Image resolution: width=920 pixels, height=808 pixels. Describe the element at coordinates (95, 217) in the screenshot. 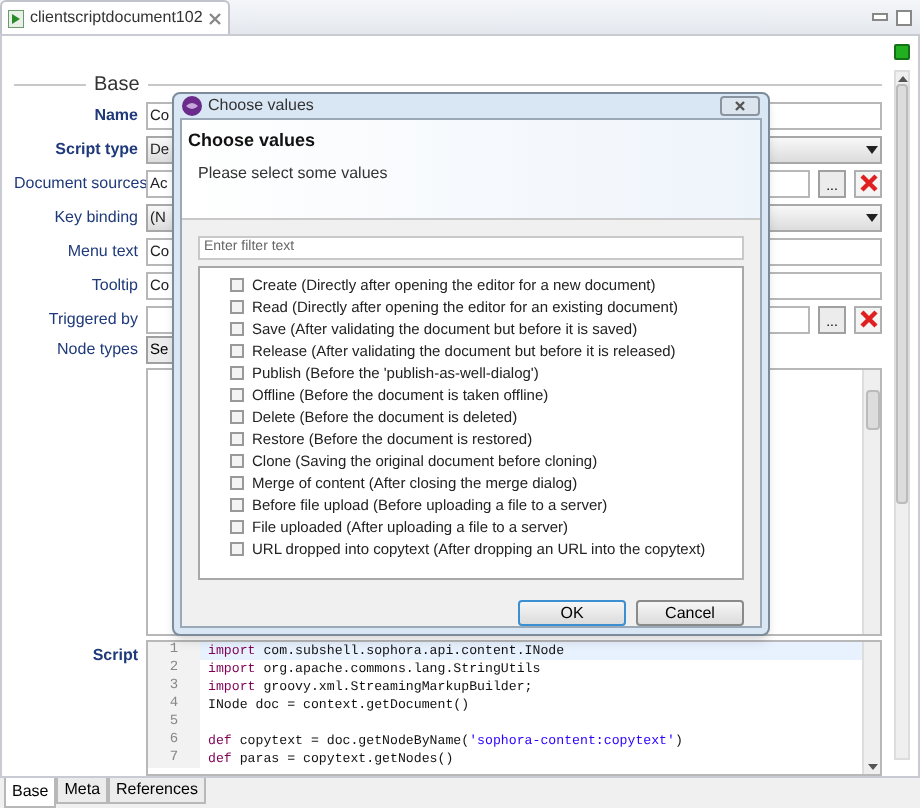

I see `field-label: Key binding` at that location.